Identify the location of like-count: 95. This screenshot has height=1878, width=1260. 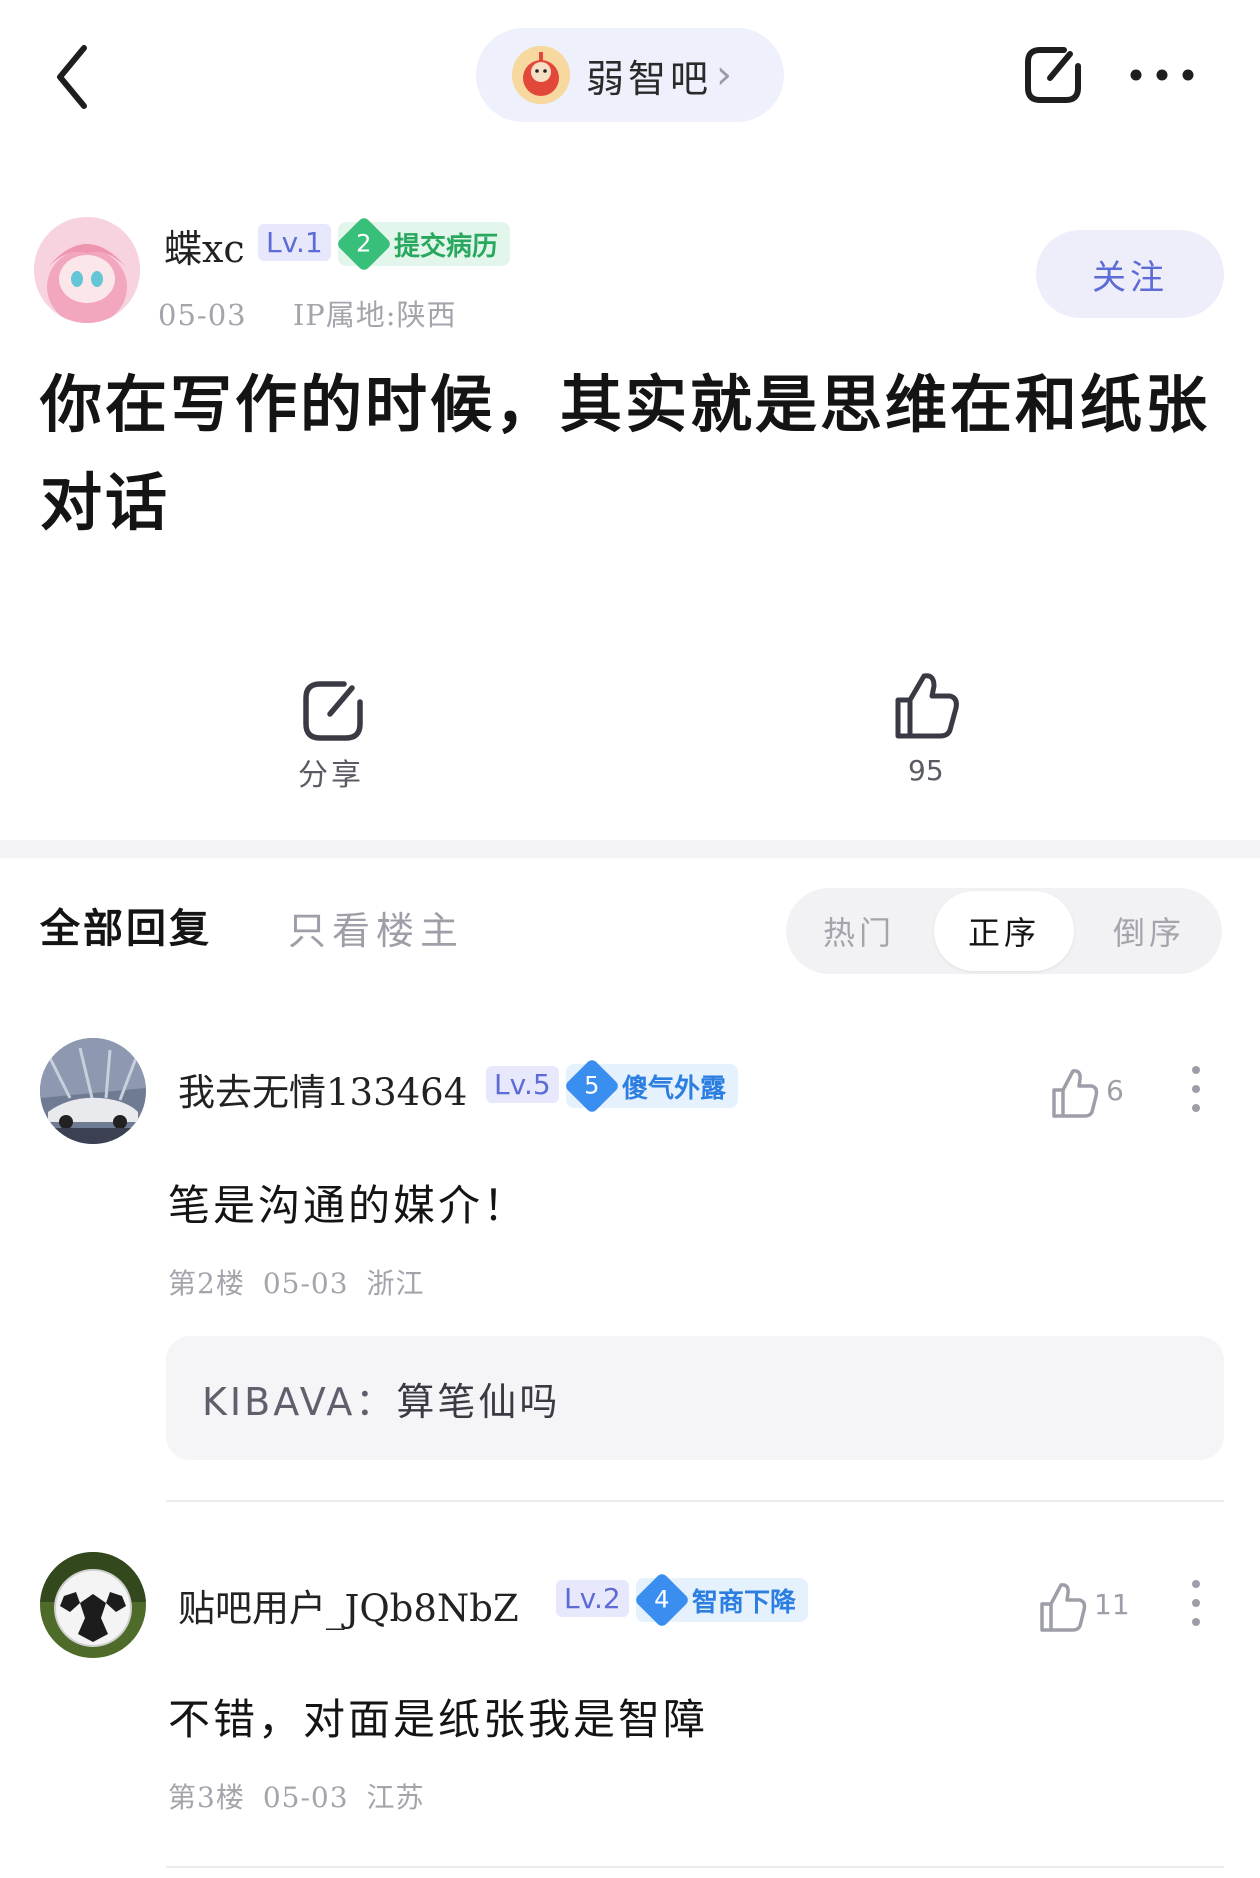
(926, 770).